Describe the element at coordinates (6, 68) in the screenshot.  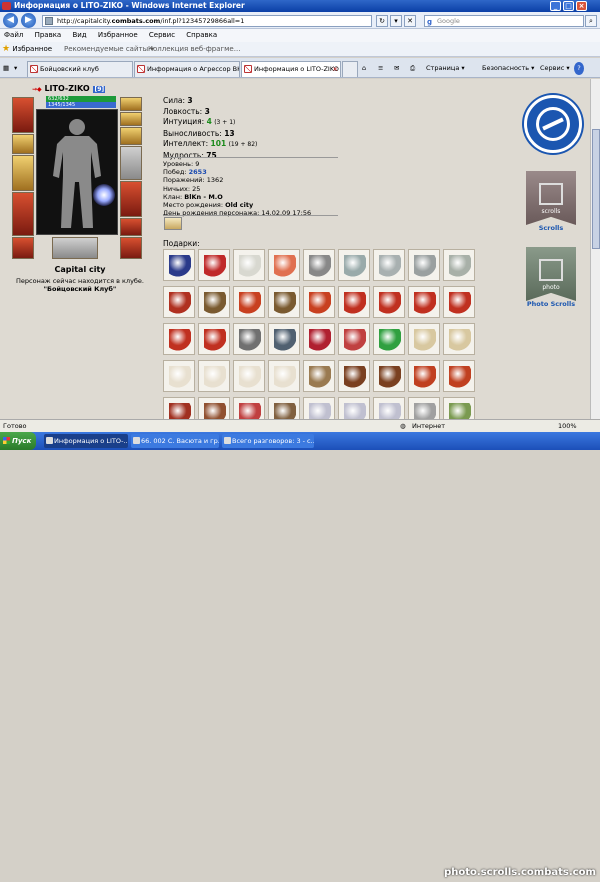
I see `quick-tabs-icon: ▦` at that location.